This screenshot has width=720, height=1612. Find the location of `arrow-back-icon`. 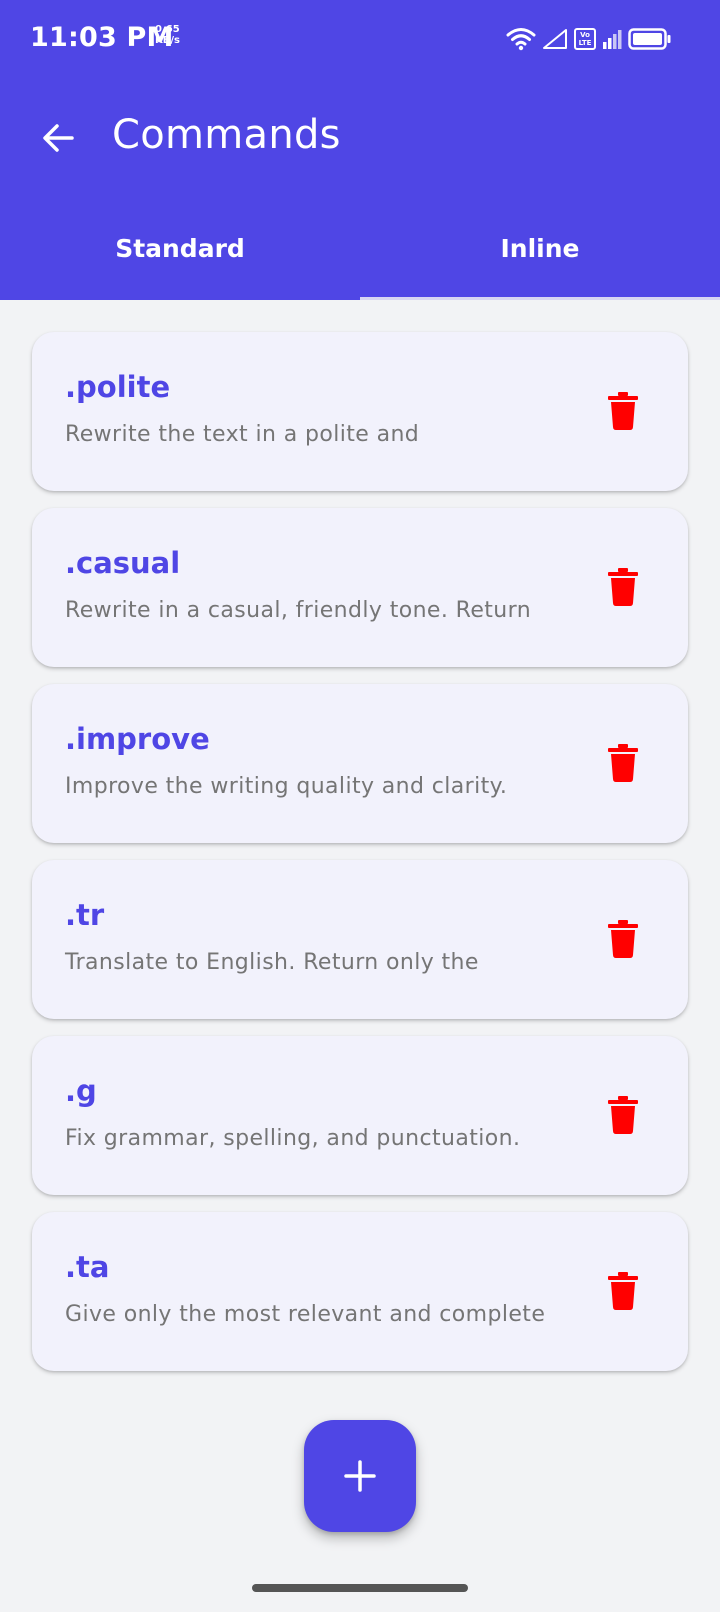

arrow-back-icon is located at coordinates (58, 138).